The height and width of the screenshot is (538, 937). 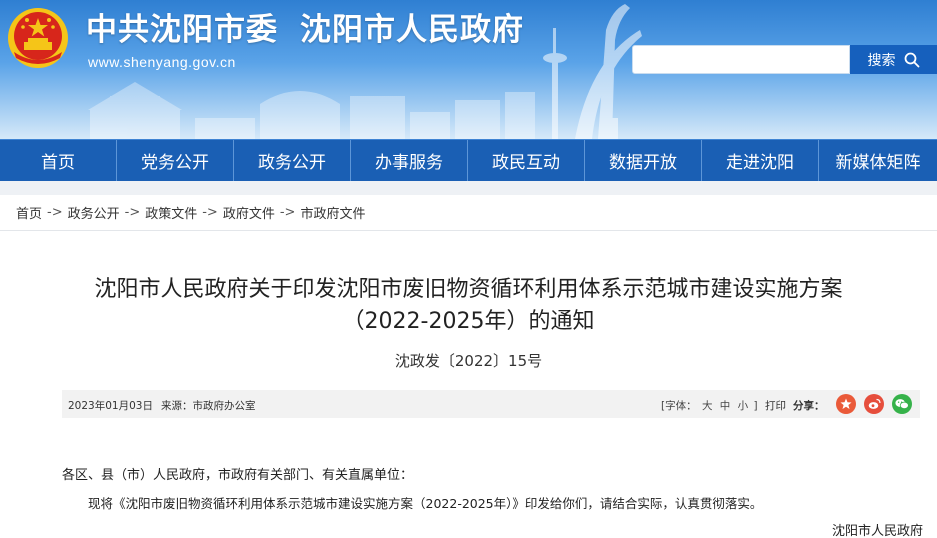 What do you see at coordinates (175, 160) in the screenshot?
I see `nav-item-party-affairs: 党务公开` at bounding box center [175, 160].